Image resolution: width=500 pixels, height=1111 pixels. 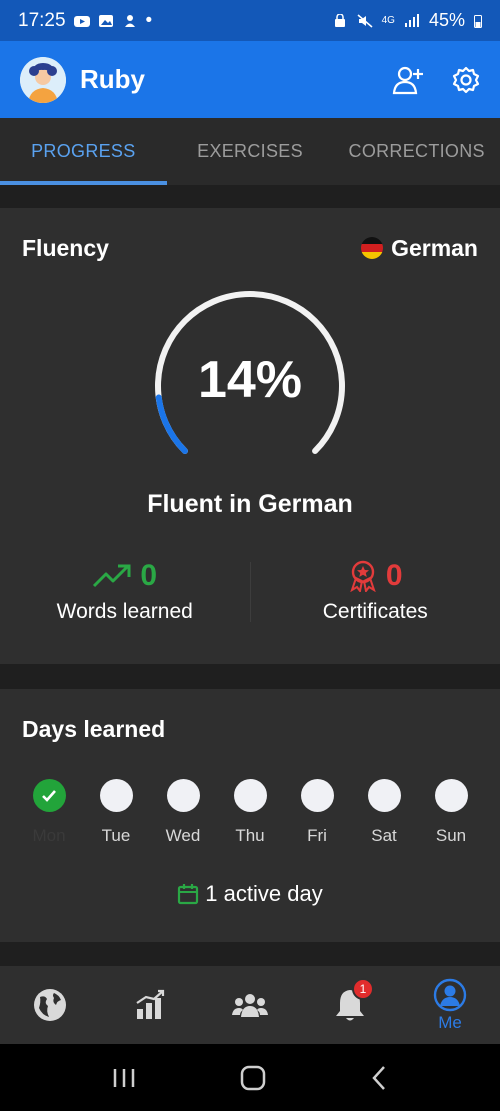 What do you see at coordinates (450, 1022) in the screenshot?
I see `nav-me-label: Me` at bounding box center [450, 1022].